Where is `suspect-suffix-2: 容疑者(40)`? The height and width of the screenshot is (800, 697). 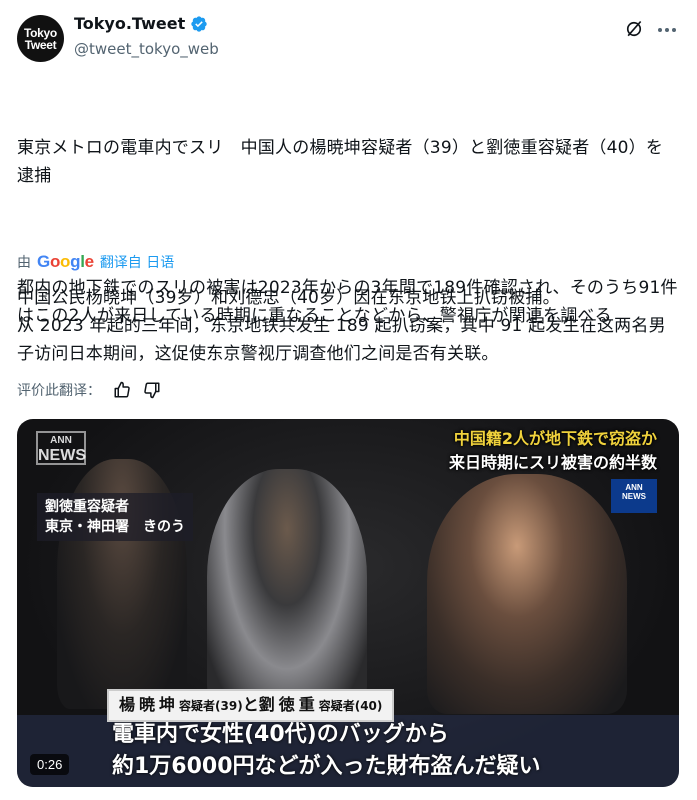 suspect-suffix-2: 容疑者(40) is located at coordinates (350, 706).